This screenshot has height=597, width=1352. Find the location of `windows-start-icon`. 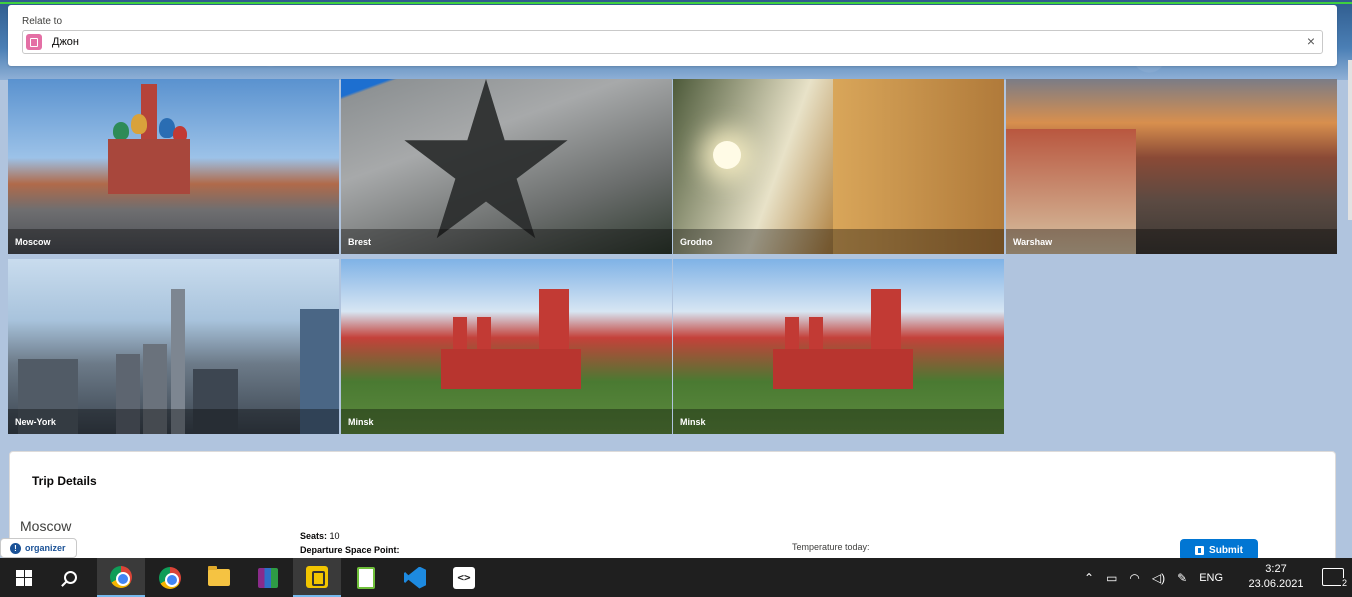

windows-start-icon is located at coordinates (24, 577).